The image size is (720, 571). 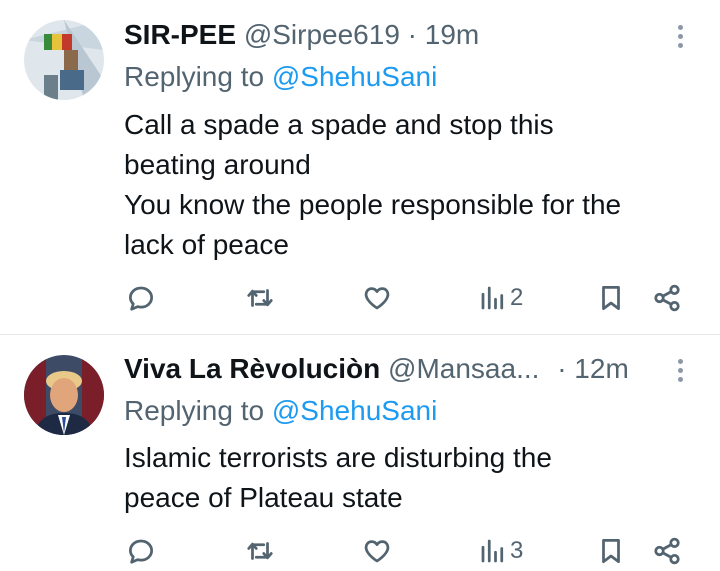 What do you see at coordinates (263, 497) in the screenshot?
I see `tweet-text-line: peace of Plateau state` at bounding box center [263, 497].